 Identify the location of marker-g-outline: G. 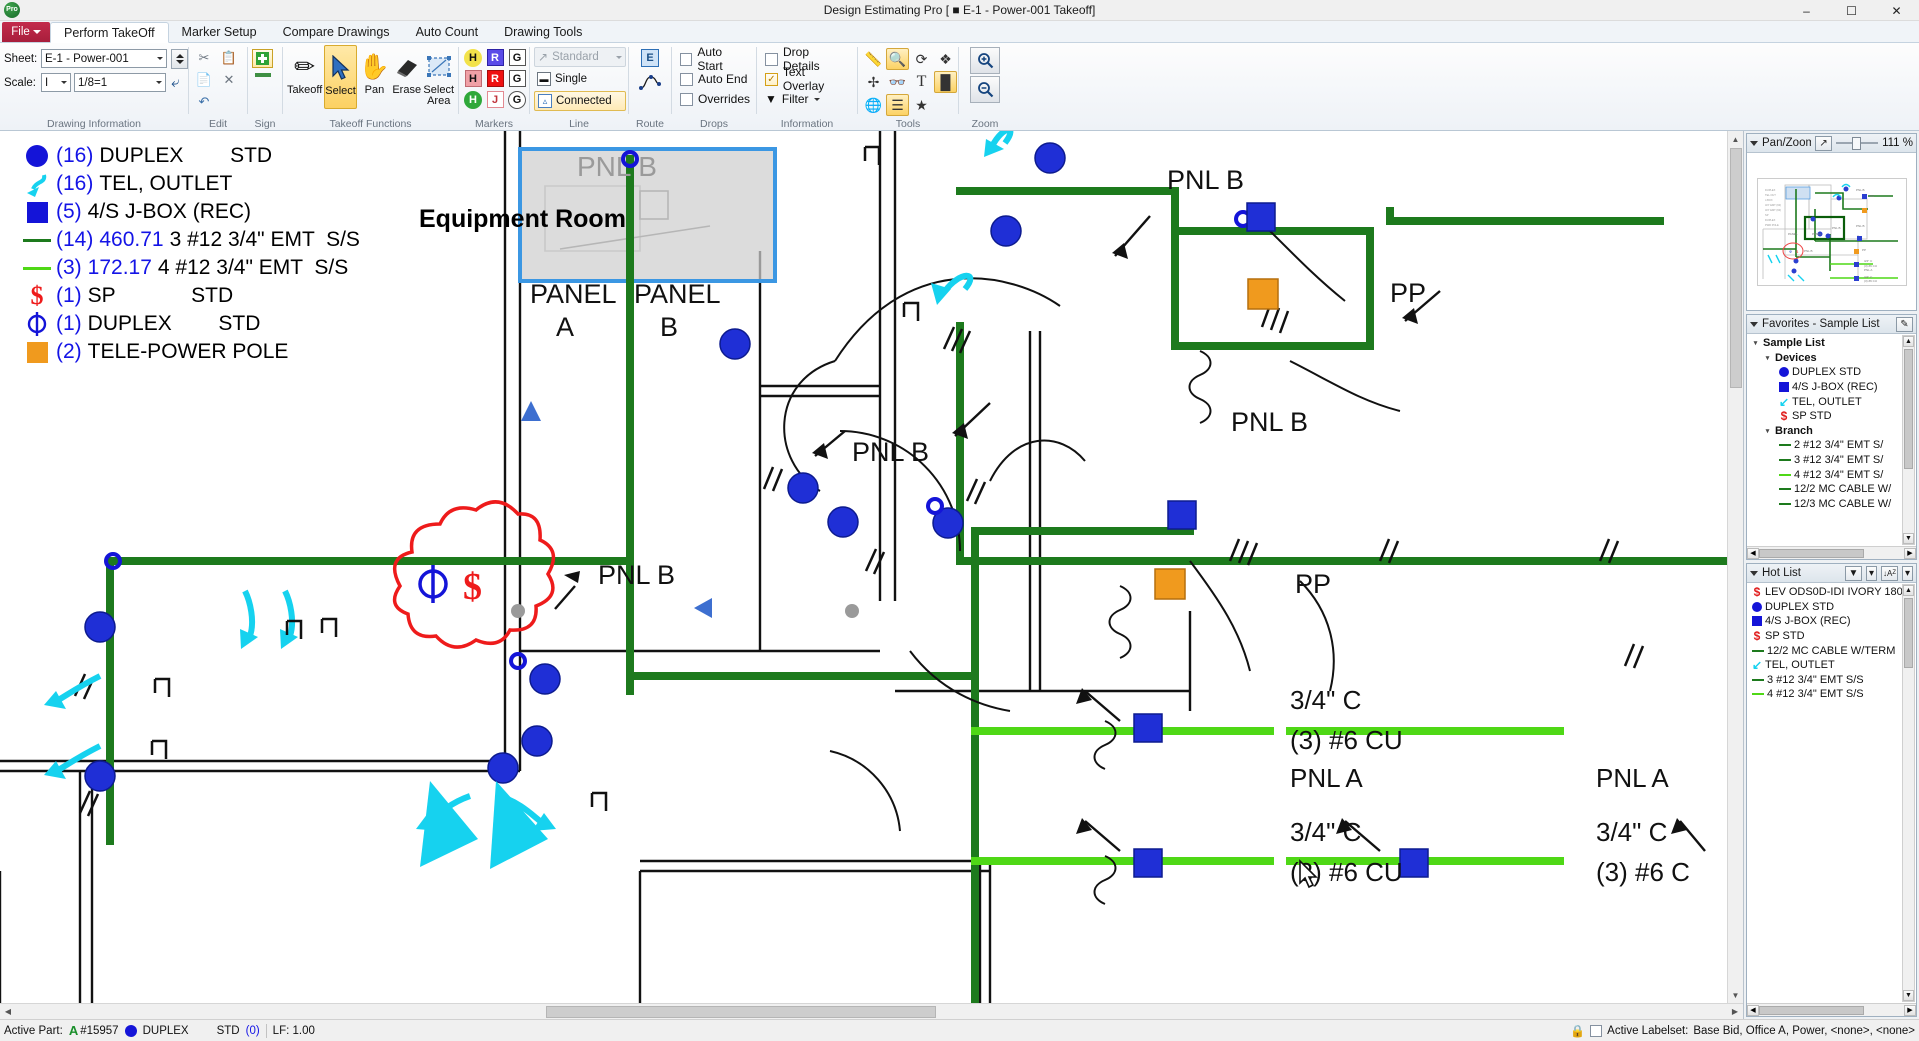
(517, 78).